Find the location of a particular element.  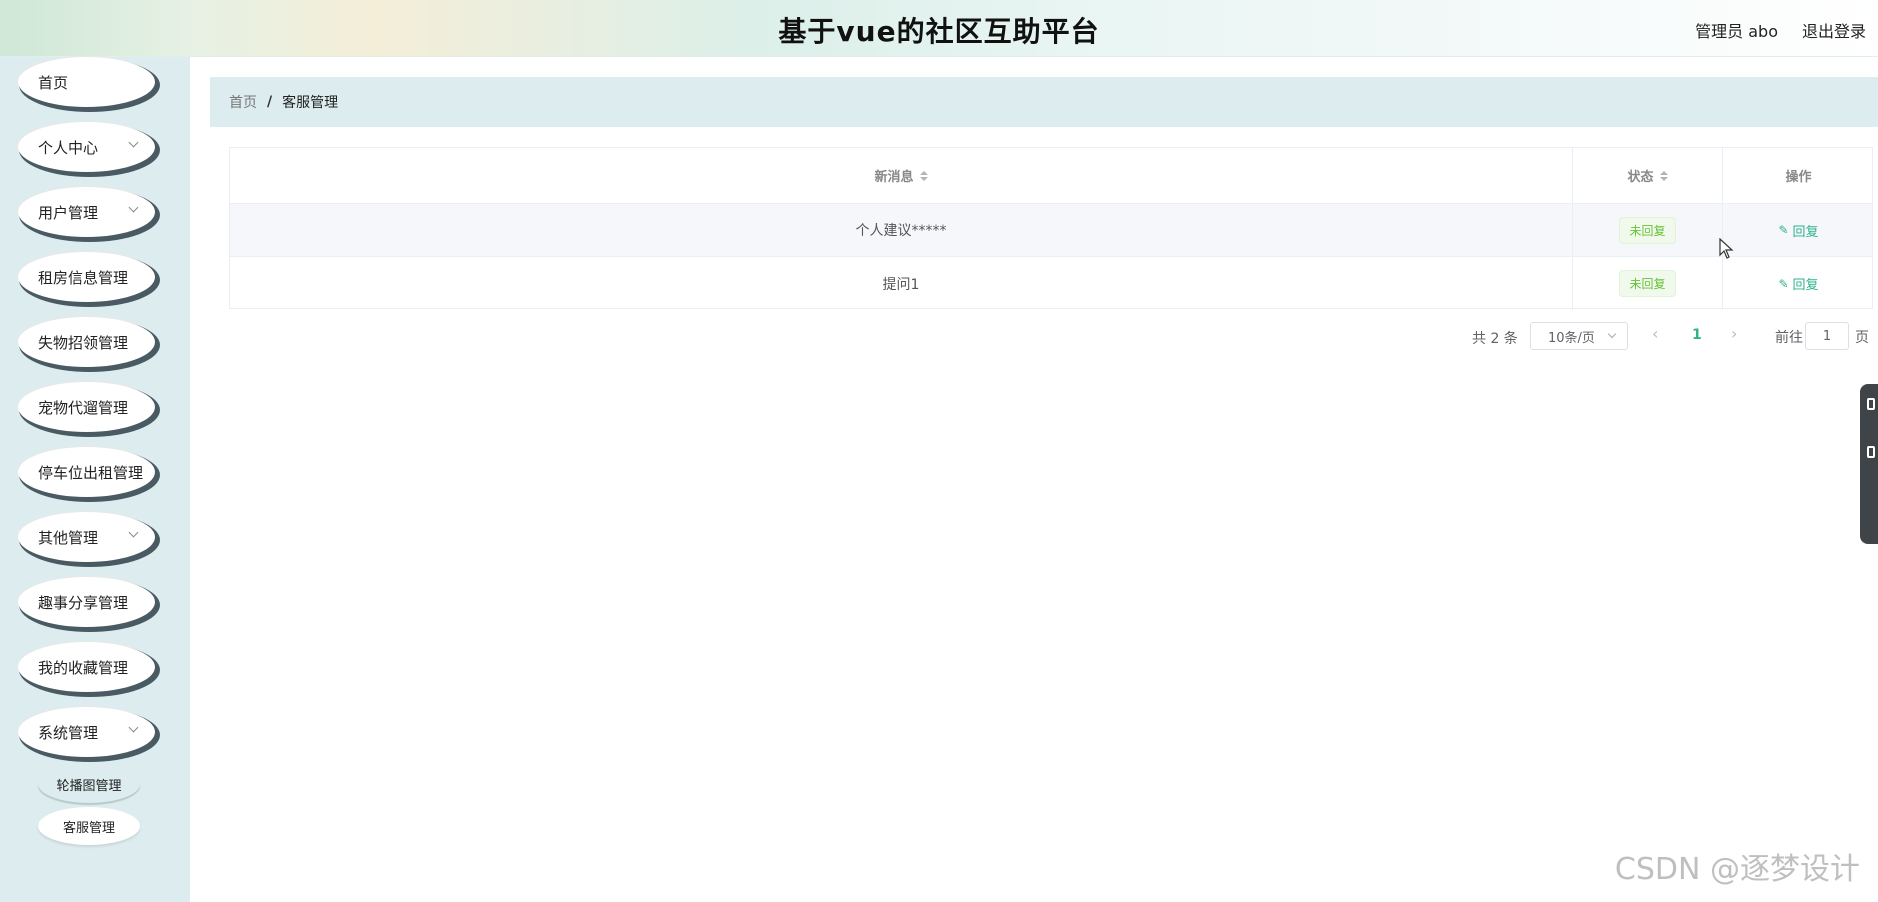

sidebar-item-label: 用户管理 is located at coordinates (68, 212).